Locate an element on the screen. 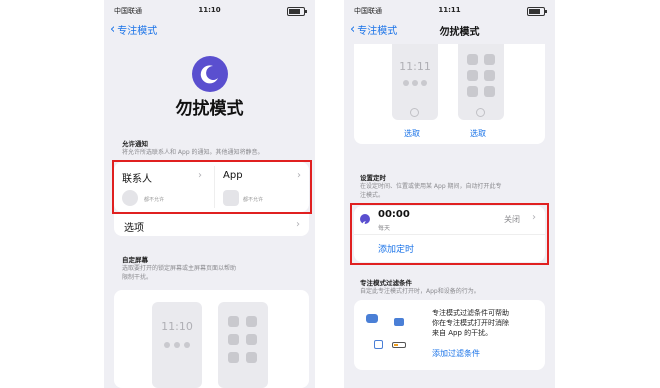 Image resolution: width=660 pixels, height=388 pixels. schedule-header: 设置定时 is located at coordinates (373, 178).